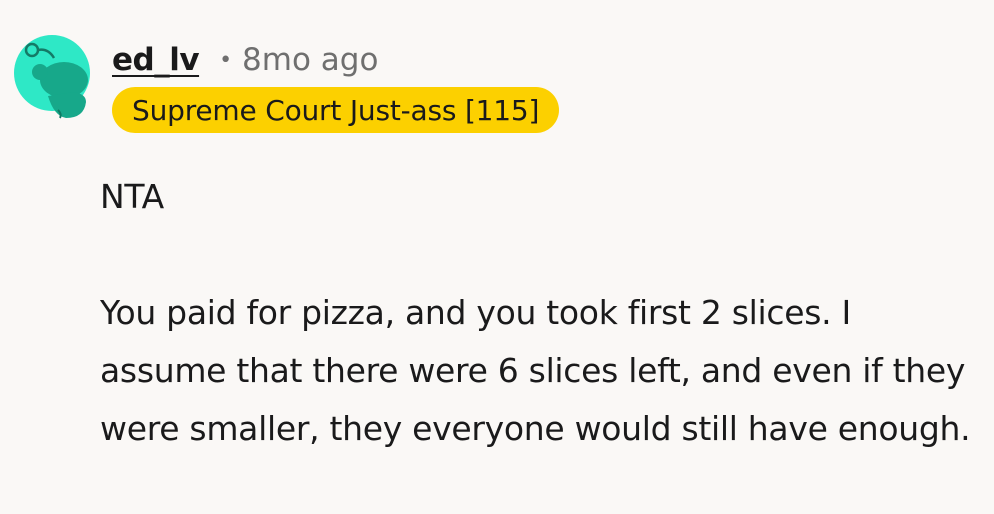  Describe the element at coordinates (336, 110) in the screenshot. I see `user-flair-badge: Supreme Court Just-ass [115]` at that location.